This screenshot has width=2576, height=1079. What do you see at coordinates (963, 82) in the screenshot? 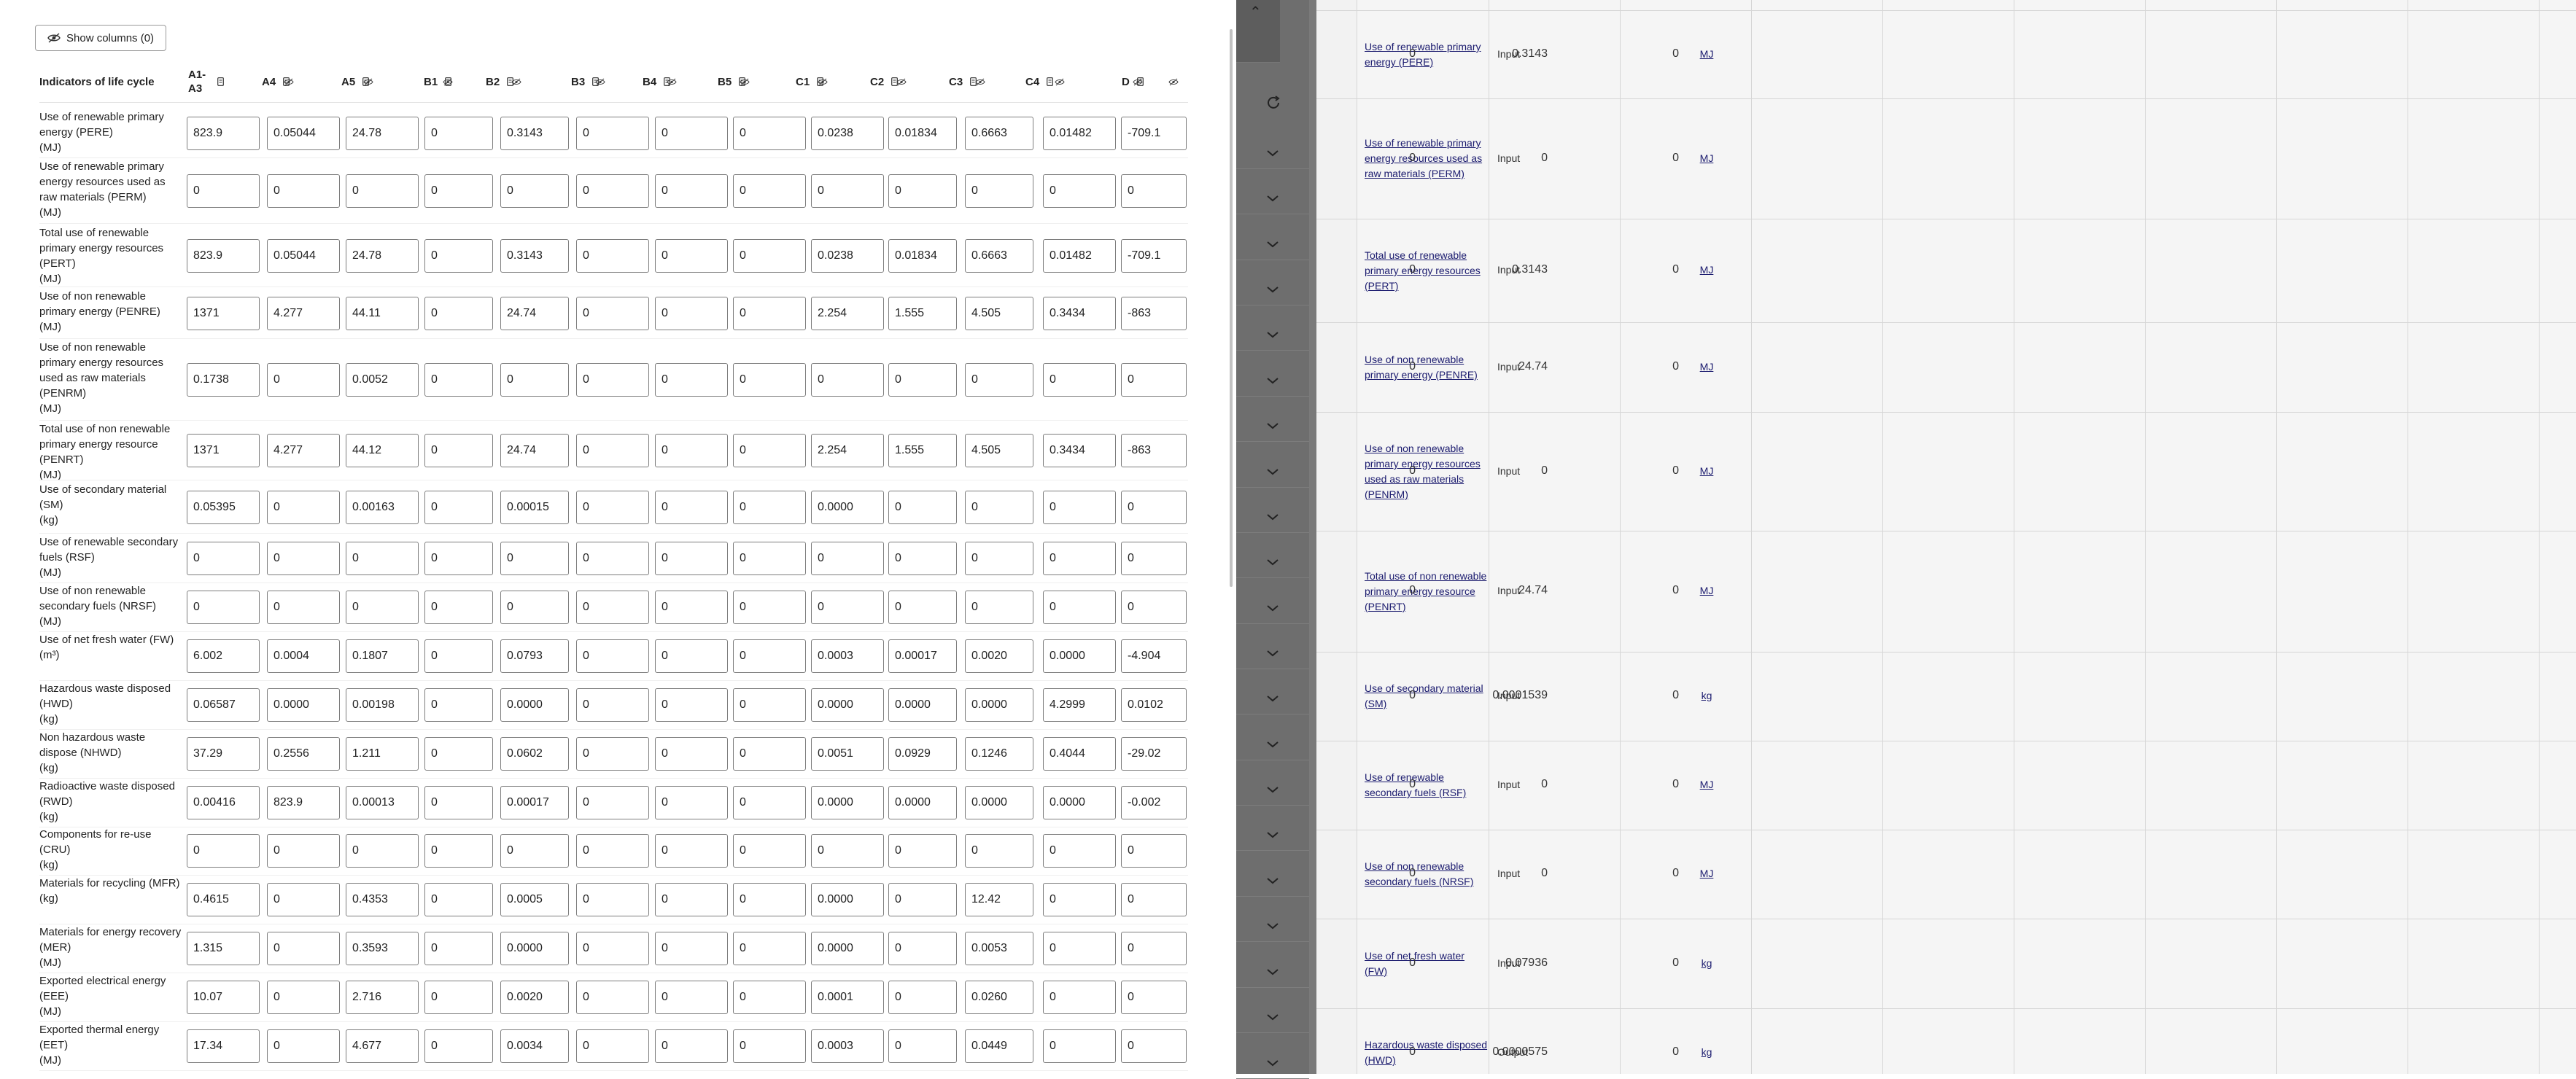
I see `column-header-c3: C3` at bounding box center [963, 82].